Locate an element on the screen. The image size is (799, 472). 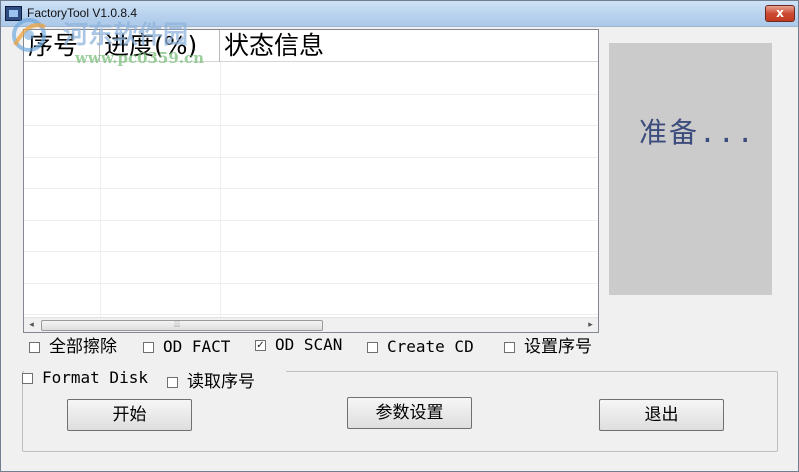
list-header: 序号 进度(%) 状态信息 is located at coordinates (311, 46).